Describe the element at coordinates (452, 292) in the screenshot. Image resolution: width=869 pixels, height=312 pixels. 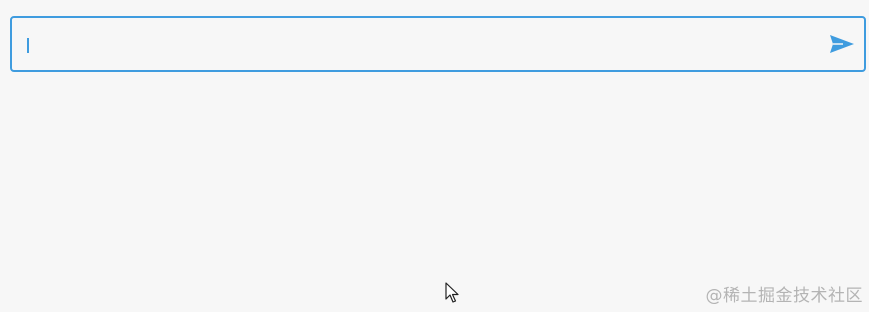
I see `mouse-cursor-icon` at that location.